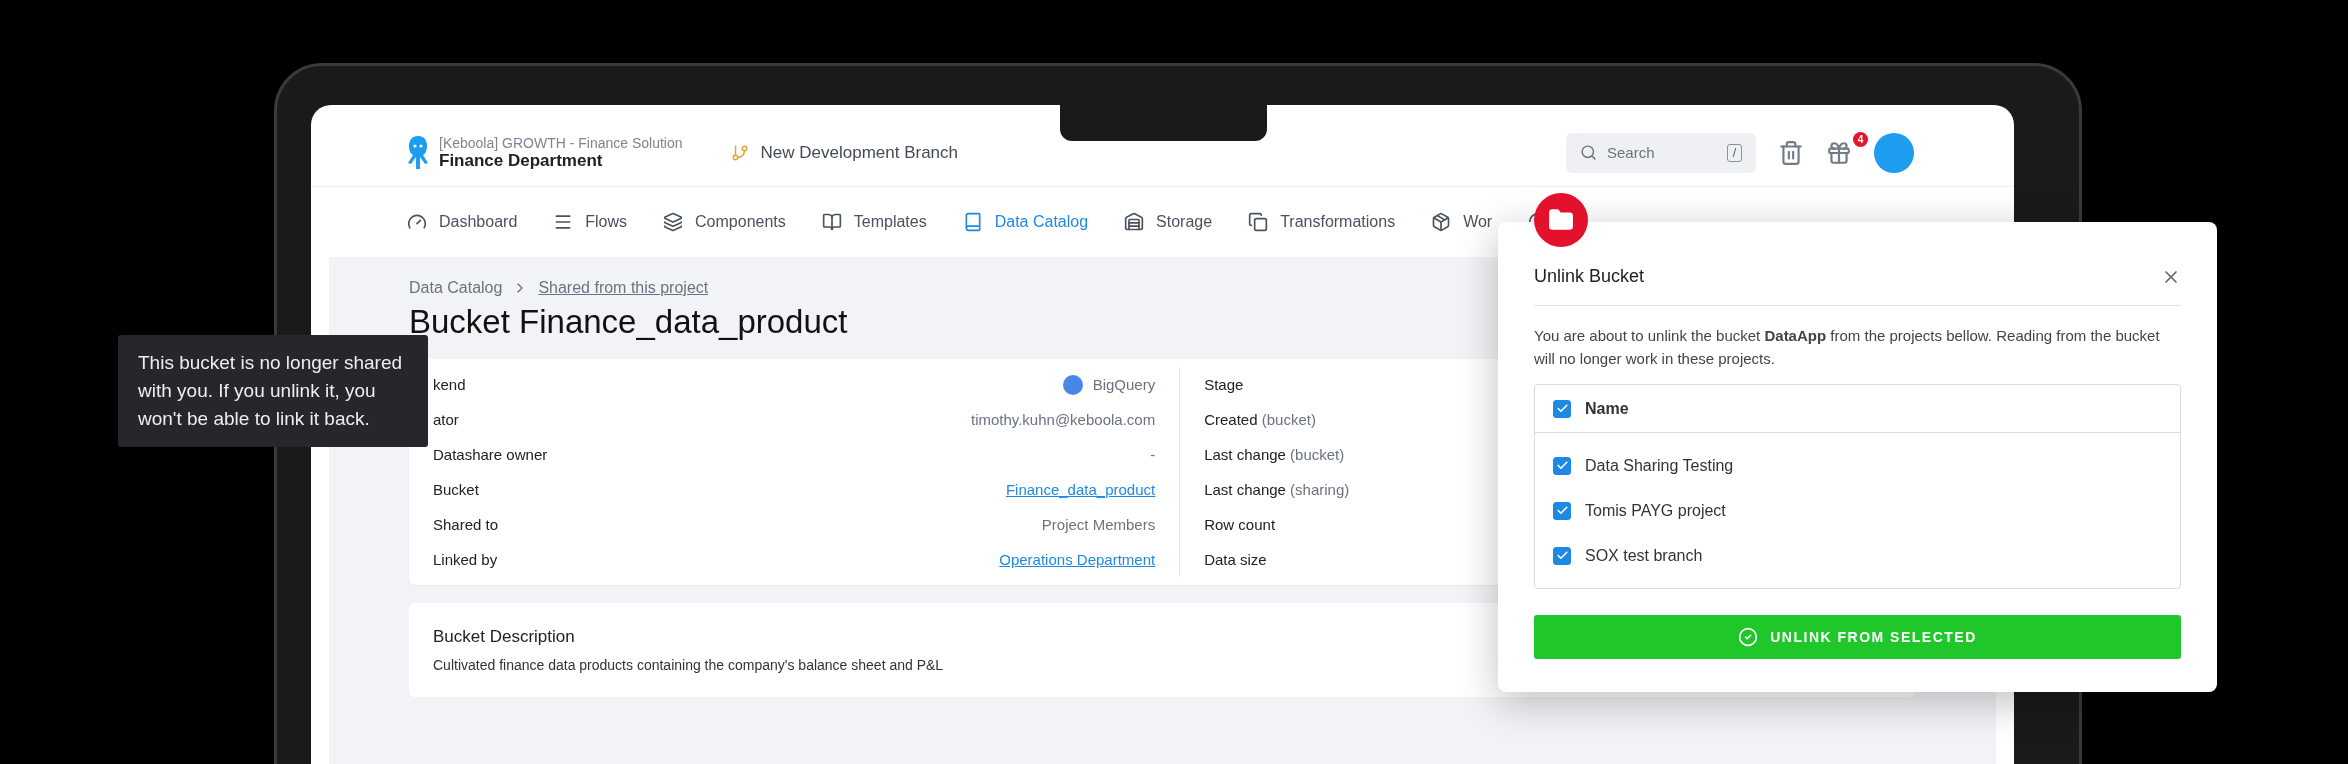 The width and height of the screenshot is (2348, 764). What do you see at coordinates (1098, 524) in the screenshot?
I see `field-value: Project Members` at bounding box center [1098, 524].